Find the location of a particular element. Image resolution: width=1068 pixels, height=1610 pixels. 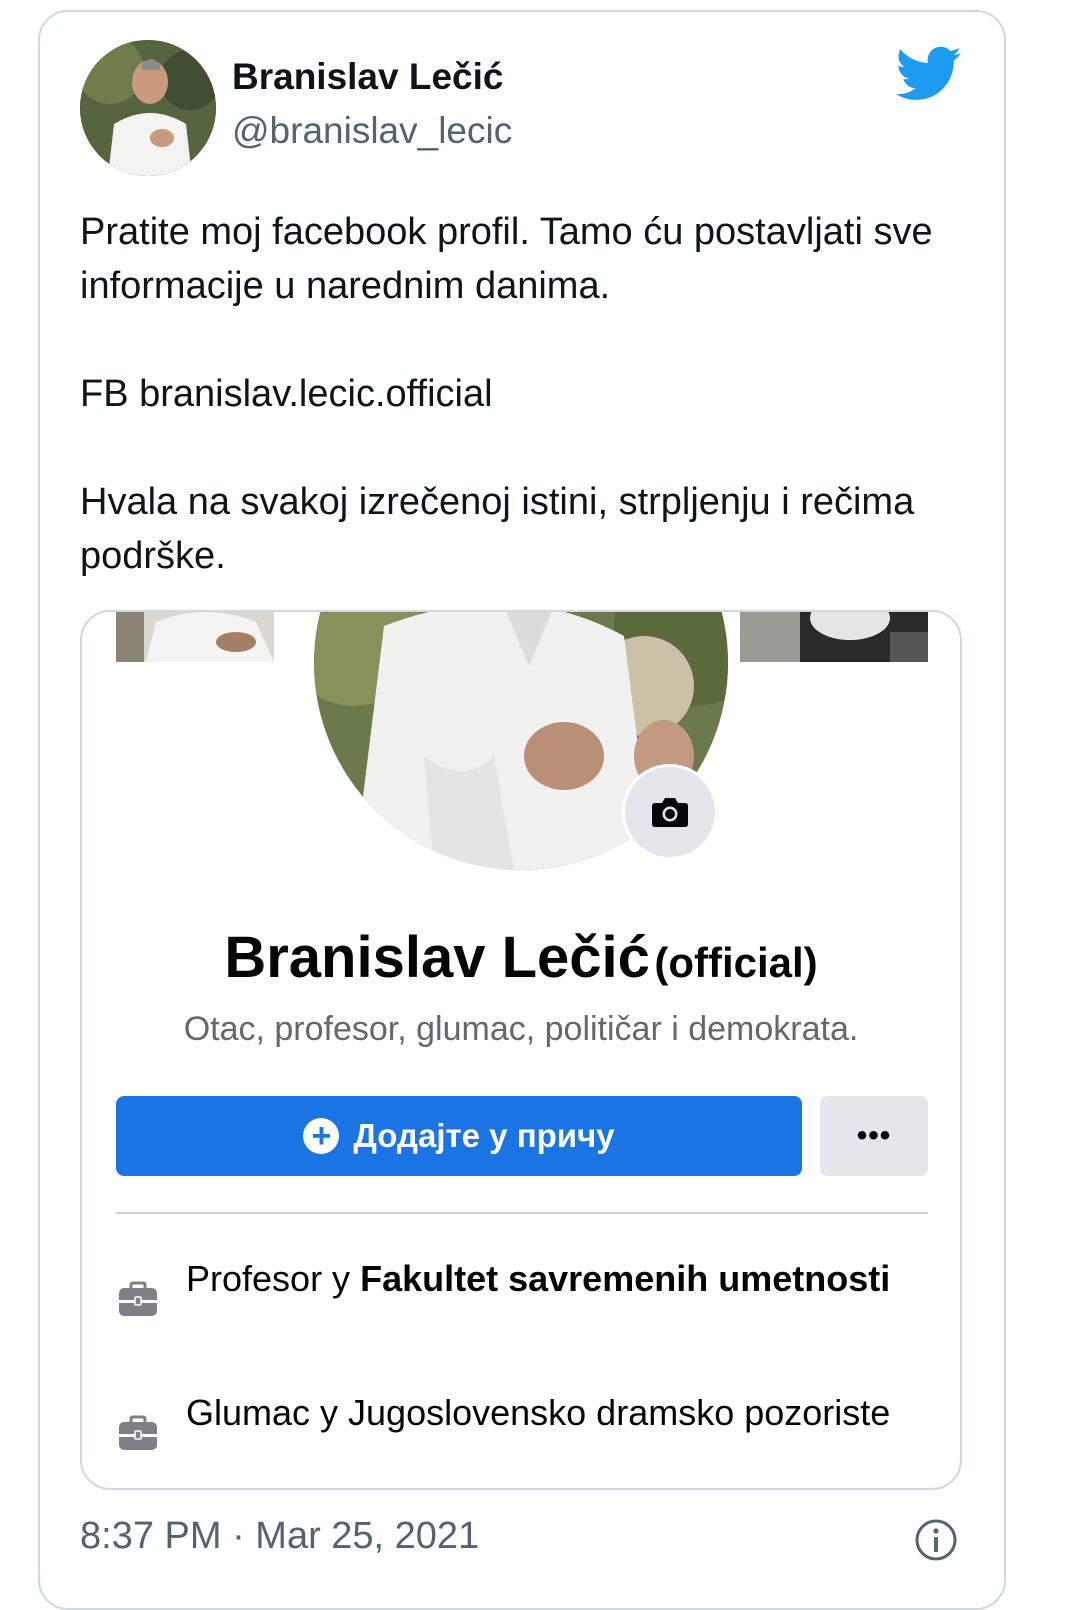

add-to-story-button: + Додајте у причу is located at coordinates (459, 1136).